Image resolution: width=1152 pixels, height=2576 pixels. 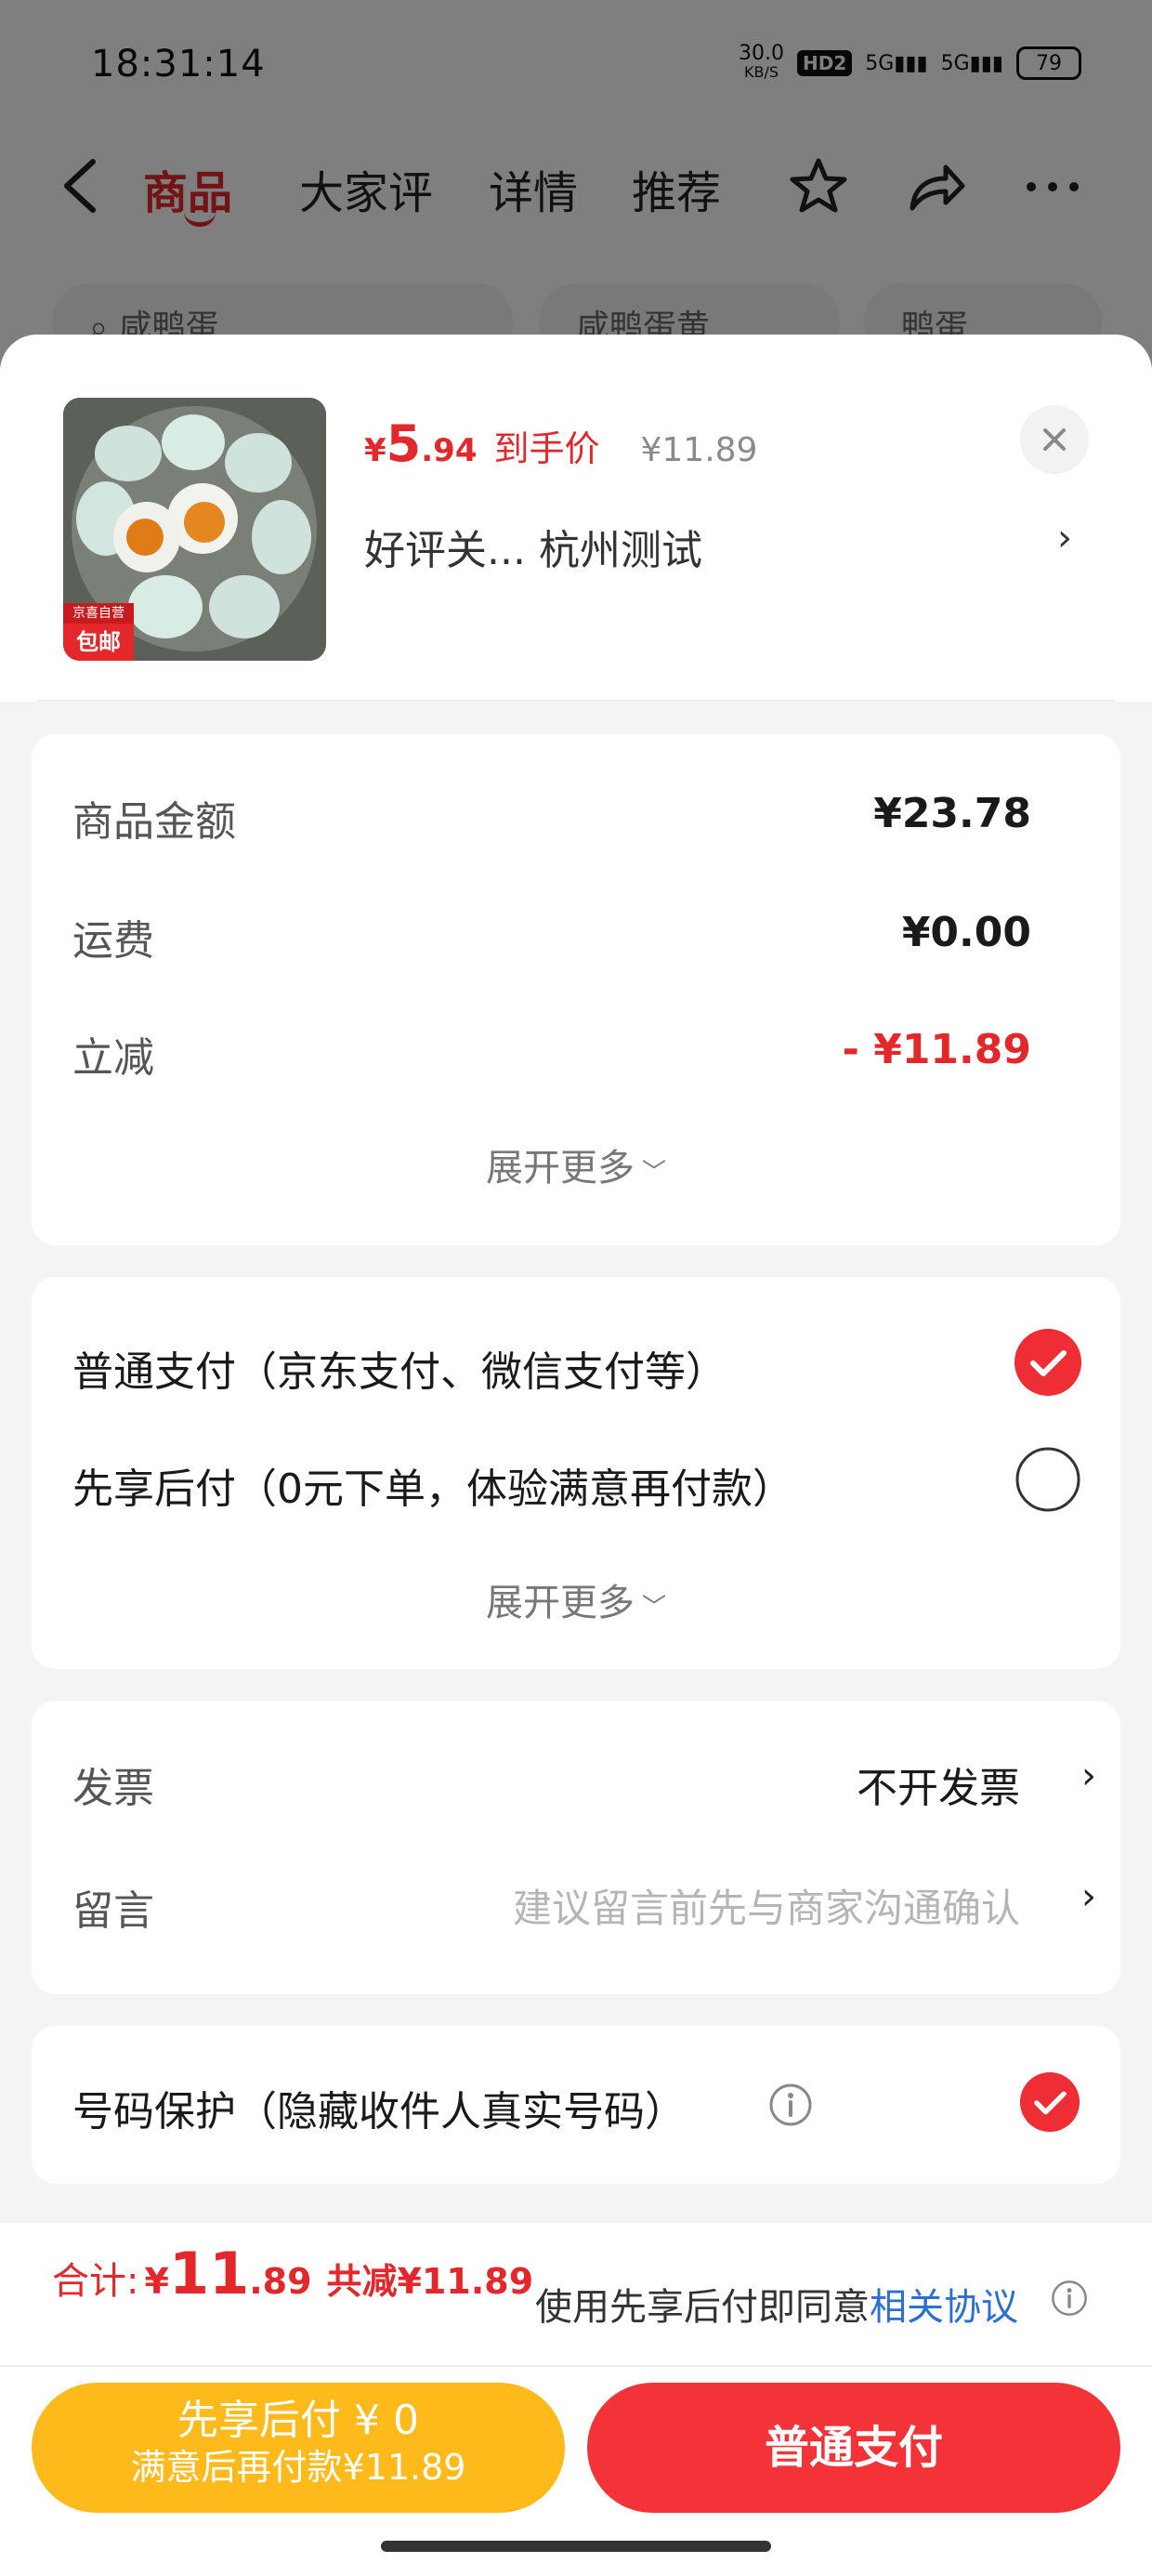 I want to click on pay-later-line2: 满意后再付款¥11.89, so click(x=298, y=2467).